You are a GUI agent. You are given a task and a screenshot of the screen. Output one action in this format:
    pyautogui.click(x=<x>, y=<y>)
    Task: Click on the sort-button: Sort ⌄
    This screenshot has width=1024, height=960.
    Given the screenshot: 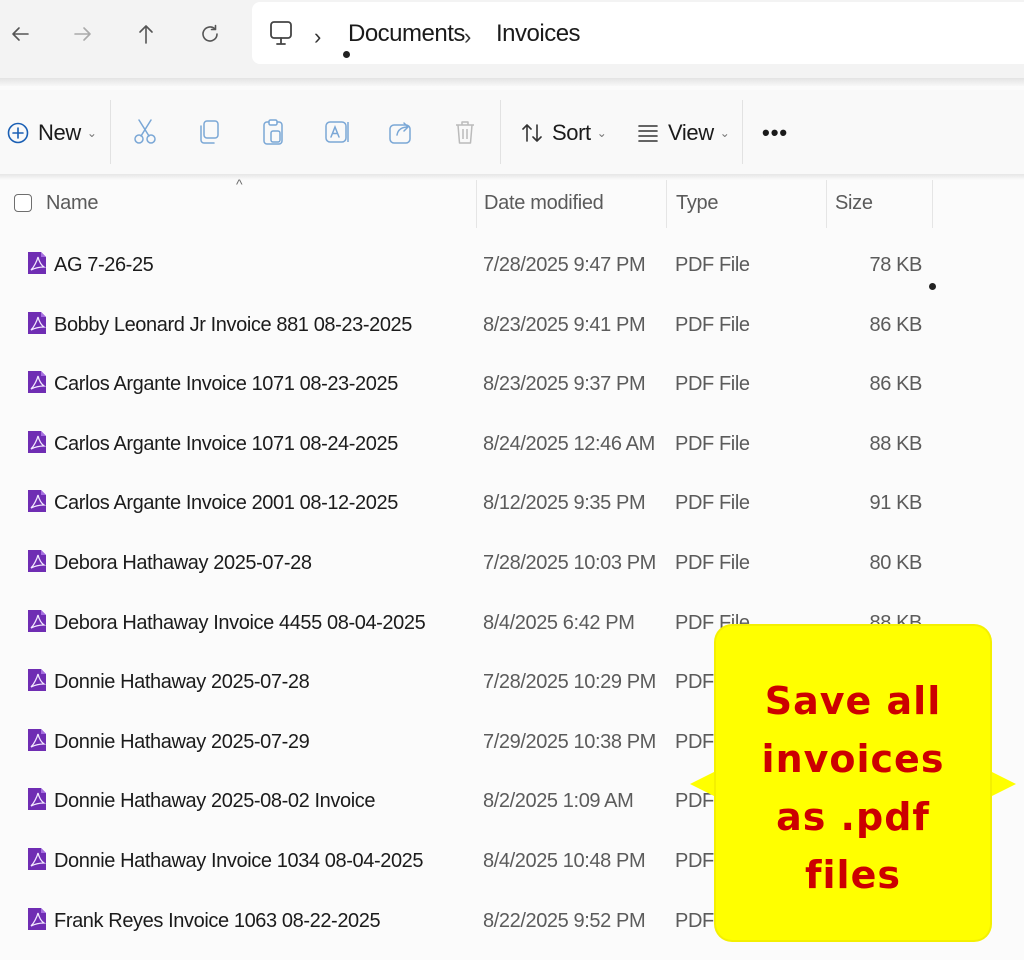 What is the action you would take?
    pyautogui.click(x=563, y=133)
    